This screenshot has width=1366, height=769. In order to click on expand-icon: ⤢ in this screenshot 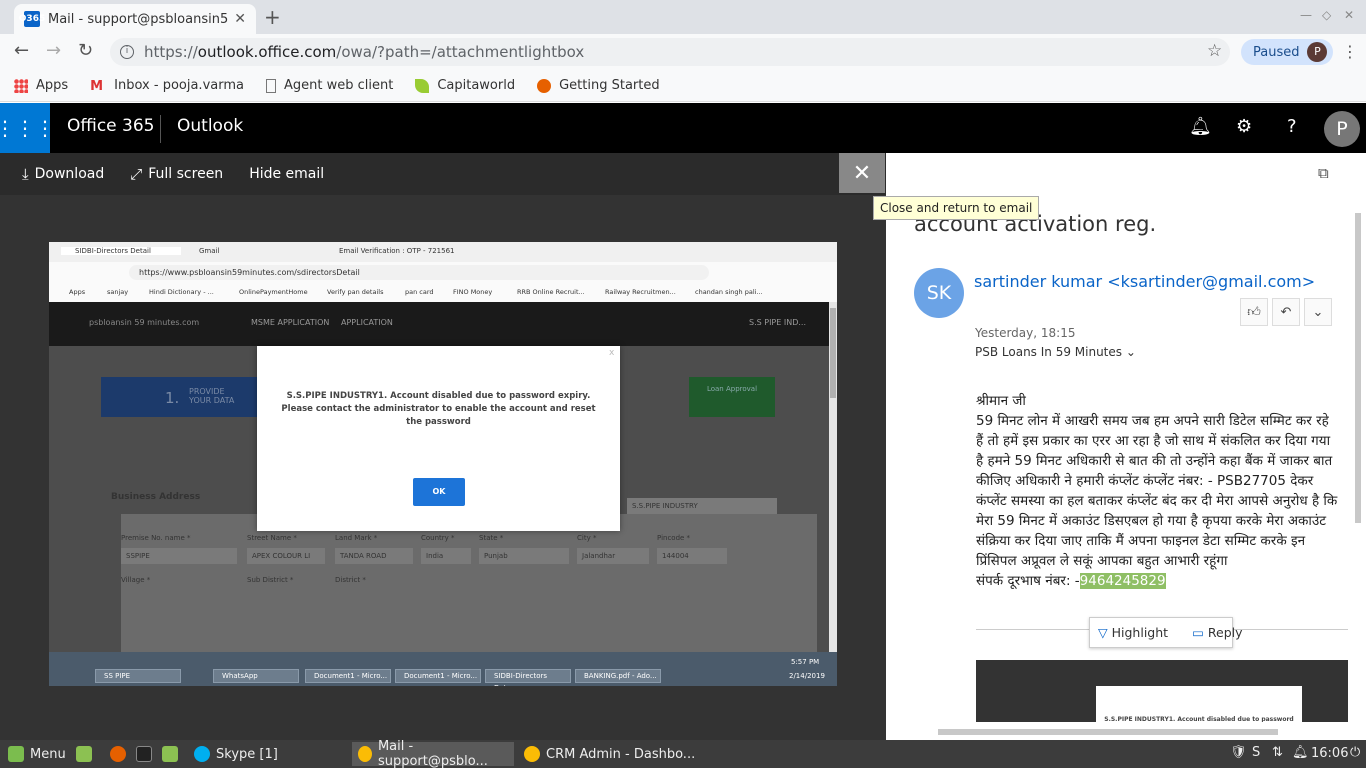, I will do `click(136, 174)`.